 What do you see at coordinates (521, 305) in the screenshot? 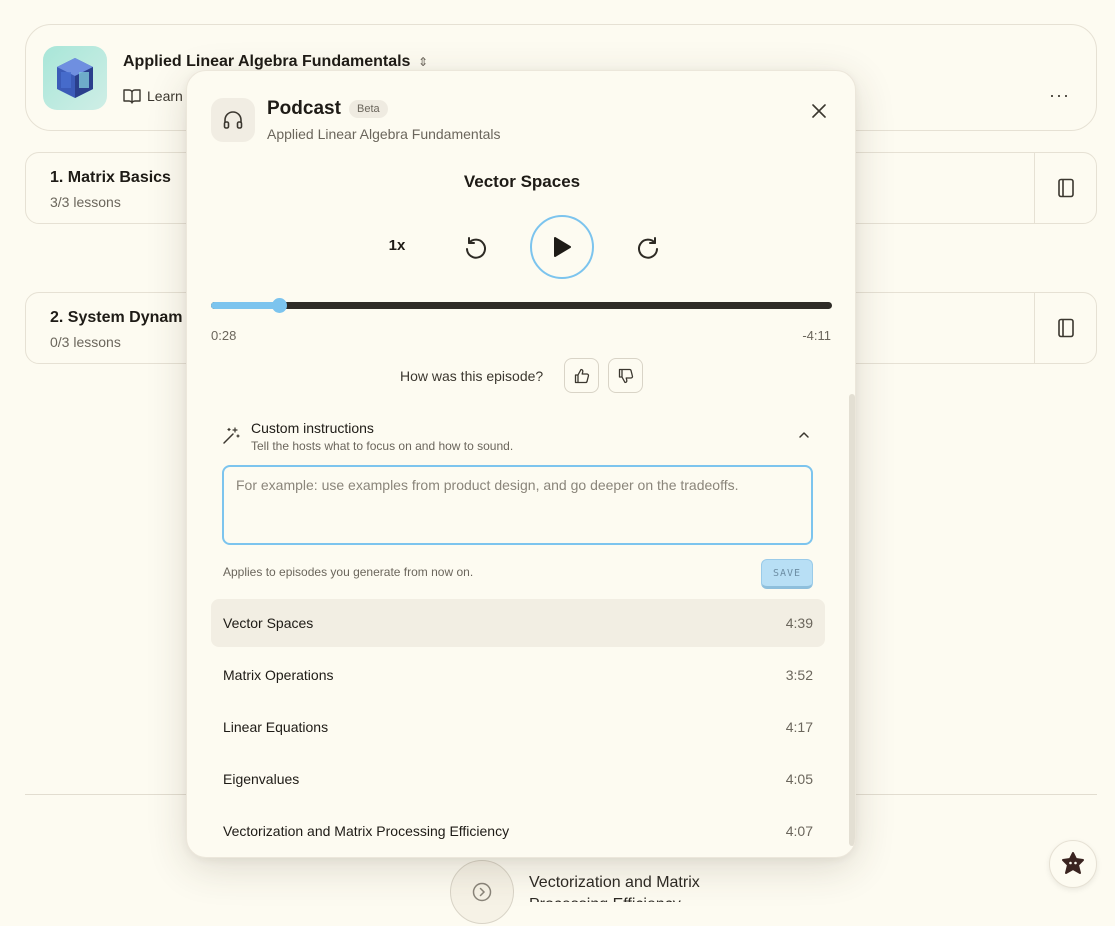
I see `progress-slider` at bounding box center [521, 305].